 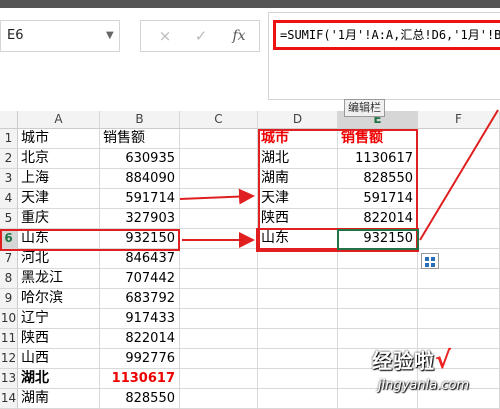 What do you see at coordinates (219, 359) in the screenshot?
I see `cell-c12` at bounding box center [219, 359].